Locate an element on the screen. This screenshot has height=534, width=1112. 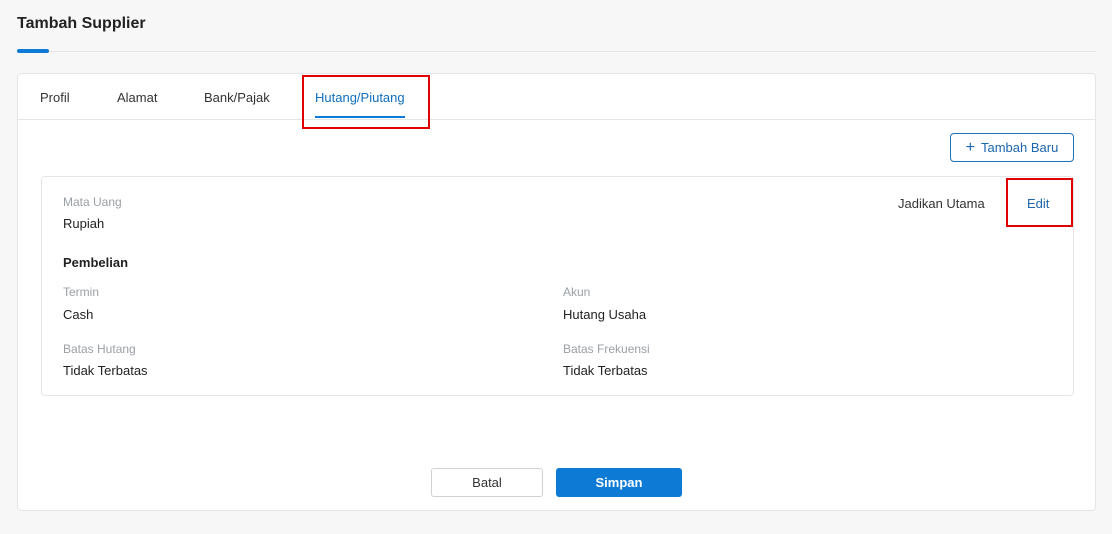
currency-label: Mata Uang is located at coordinates (92, 202).